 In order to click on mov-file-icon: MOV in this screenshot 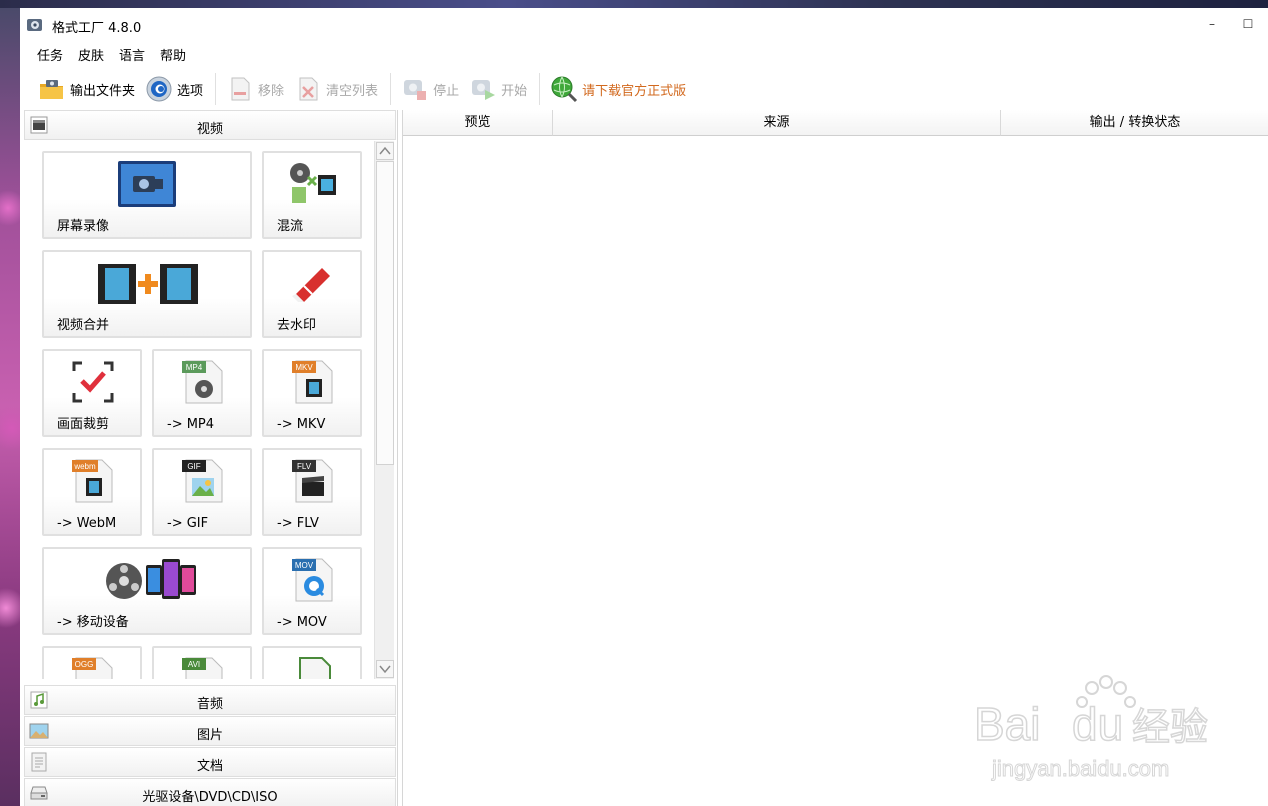, I will do `click(312, 580)`.